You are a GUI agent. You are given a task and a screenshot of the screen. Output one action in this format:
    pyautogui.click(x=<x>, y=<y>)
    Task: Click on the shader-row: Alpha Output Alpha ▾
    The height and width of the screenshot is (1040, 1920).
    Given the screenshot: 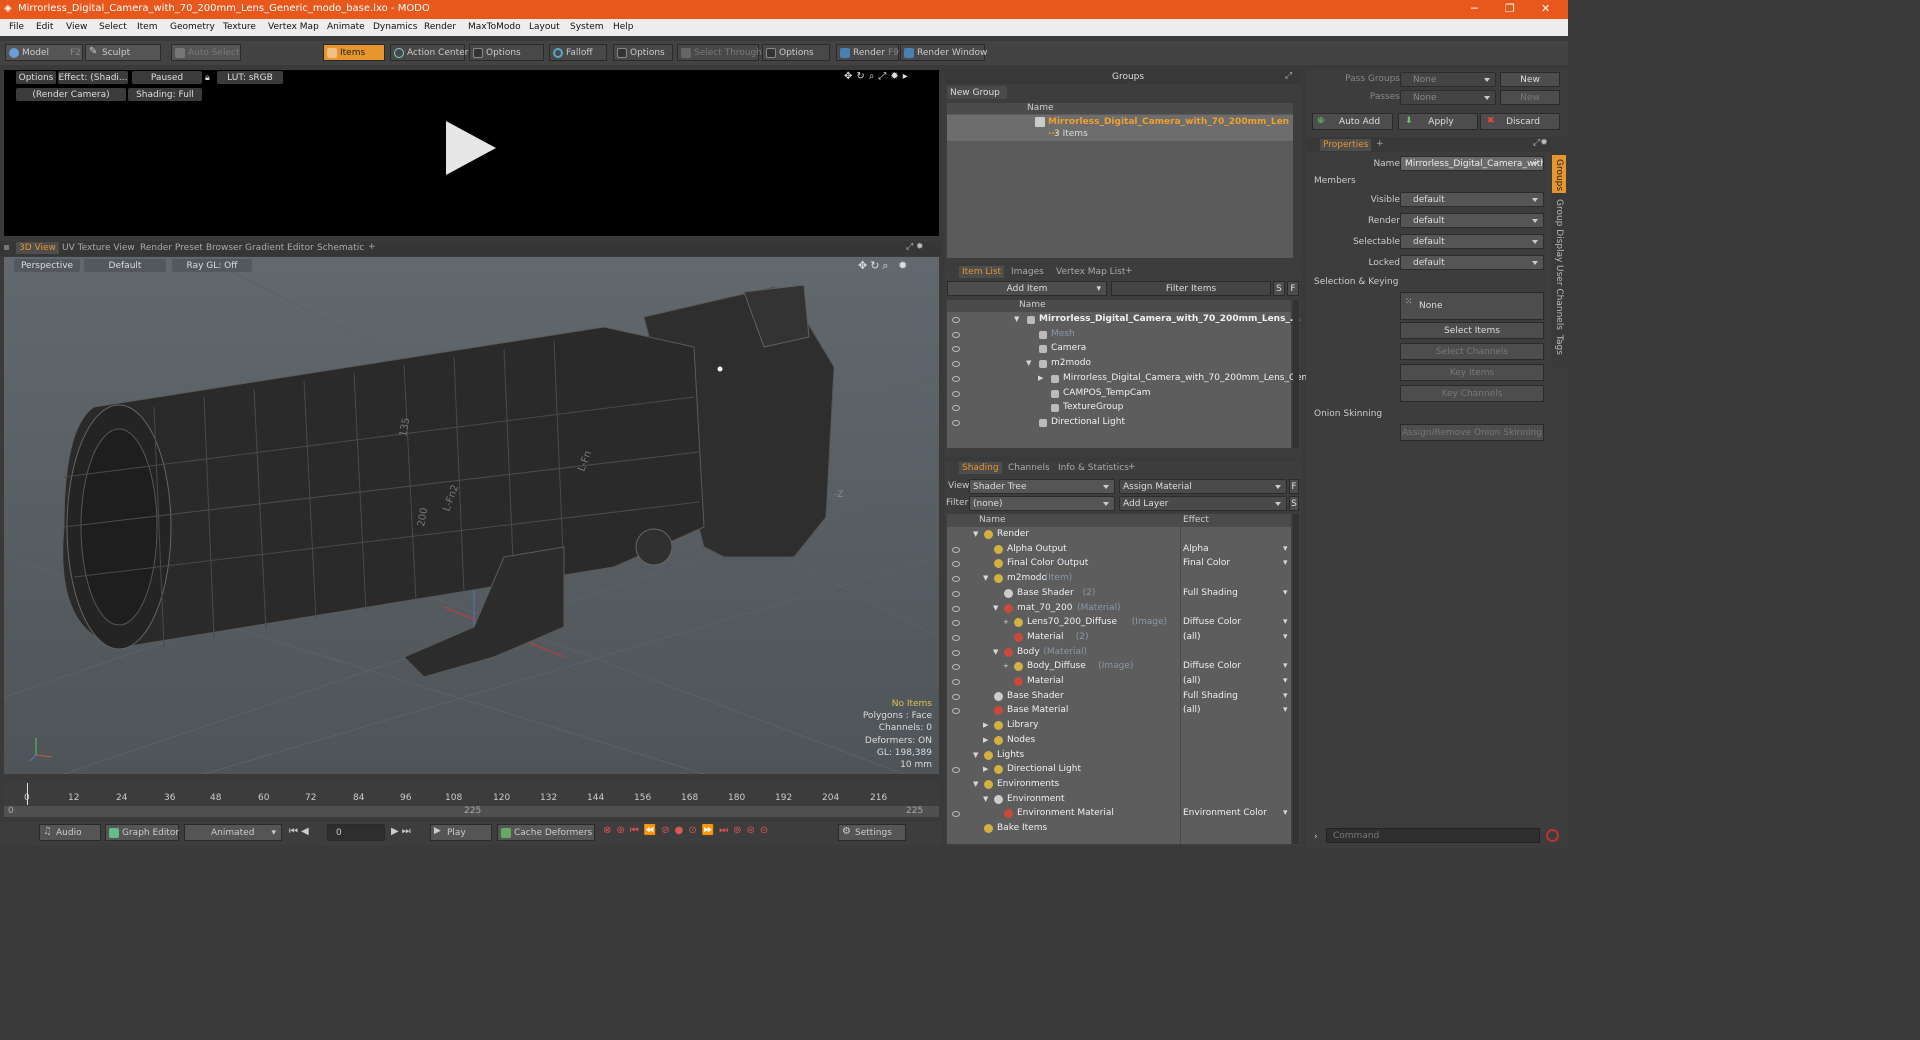 What is the action you would take?
    pyautogui.click(x=1119, y=550)
    